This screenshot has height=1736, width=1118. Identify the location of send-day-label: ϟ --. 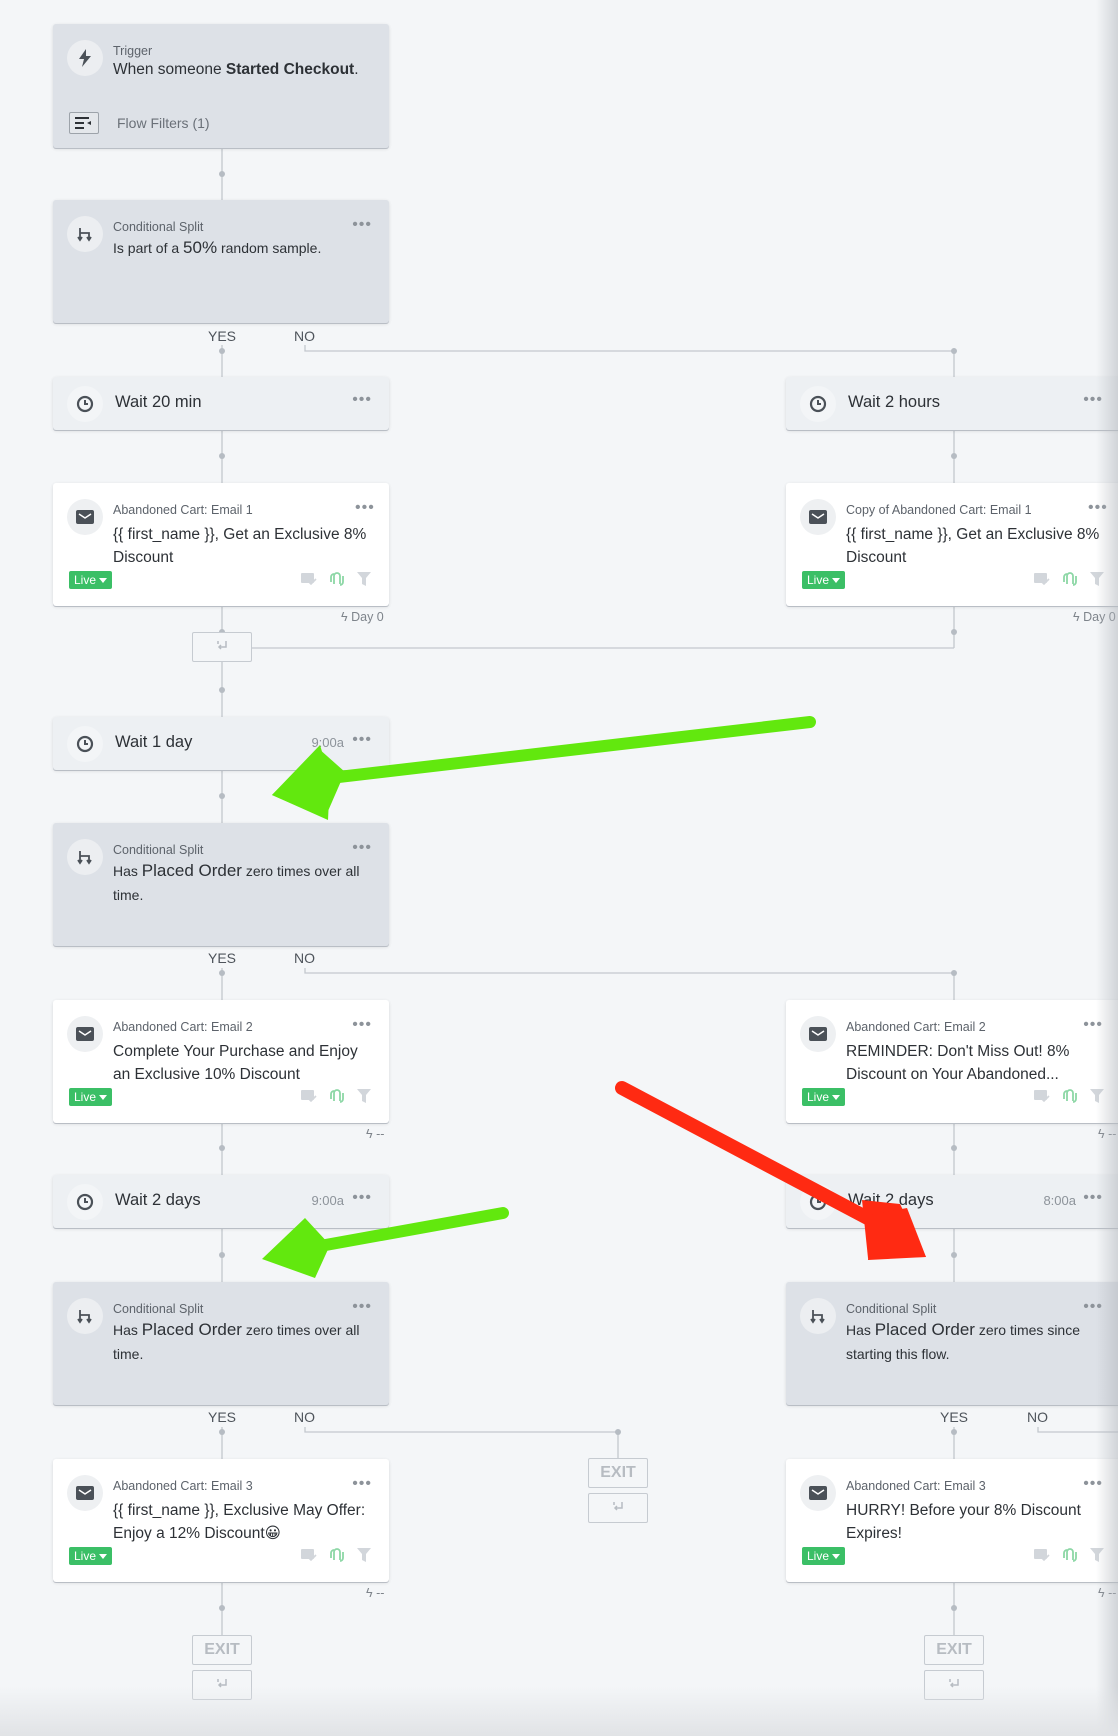
(375, 1593).